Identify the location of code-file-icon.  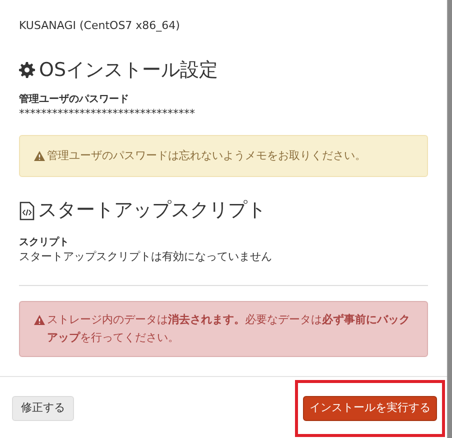
(27, 210).